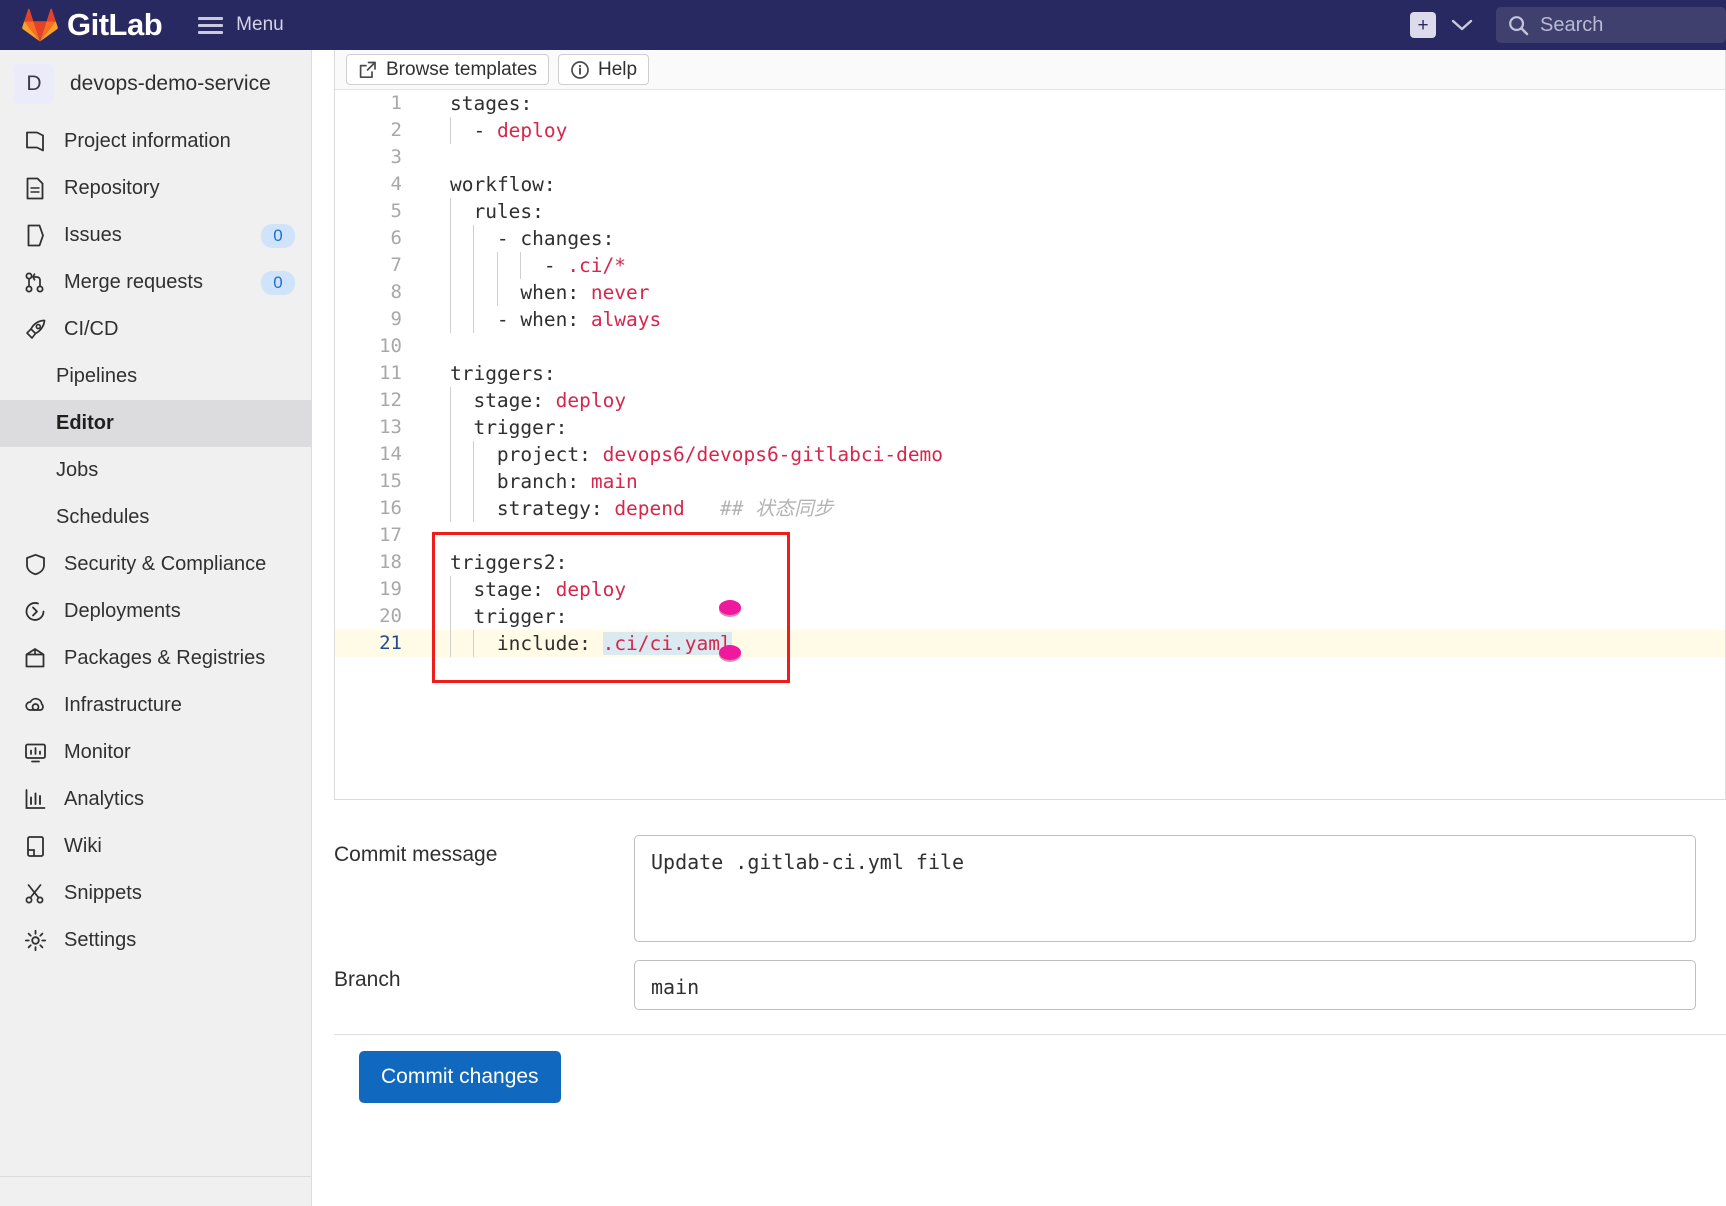 The image size is (1726, 1206). I want to click on browse-templates-label: Browse templates, so click(462, 69).